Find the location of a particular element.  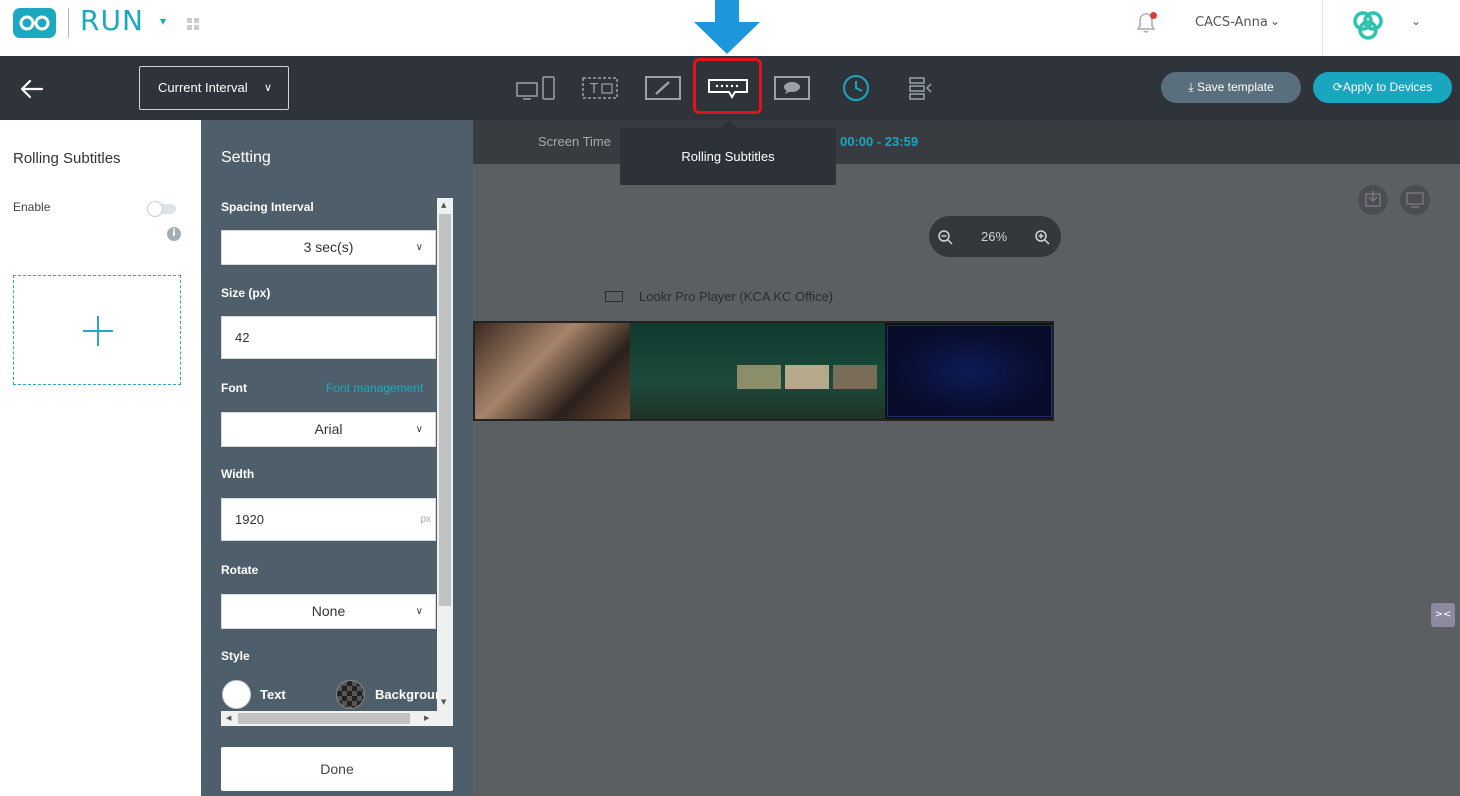

size-label: Size (px) is located at coordinates (246, 293).